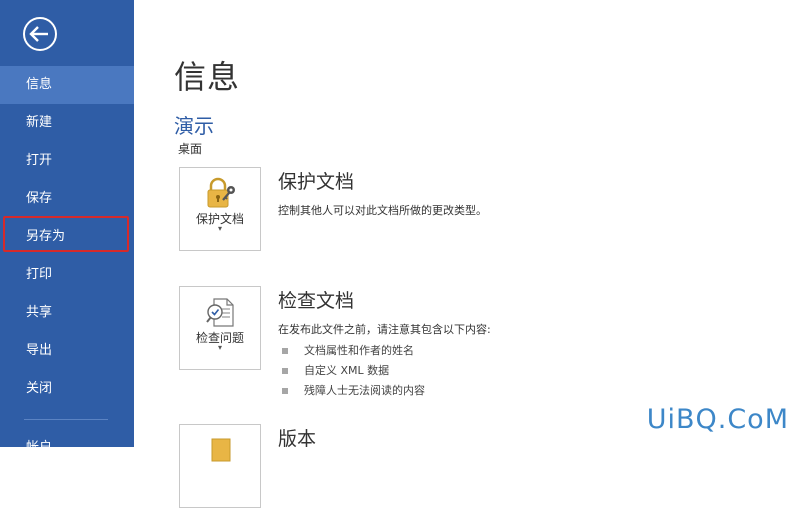 The height and width of the screenshot is (508, 799). What do you see at coordinates (67, 275) in the screenshot?
I see `nav-item-print: 打印` at bounding box center [67, 275].